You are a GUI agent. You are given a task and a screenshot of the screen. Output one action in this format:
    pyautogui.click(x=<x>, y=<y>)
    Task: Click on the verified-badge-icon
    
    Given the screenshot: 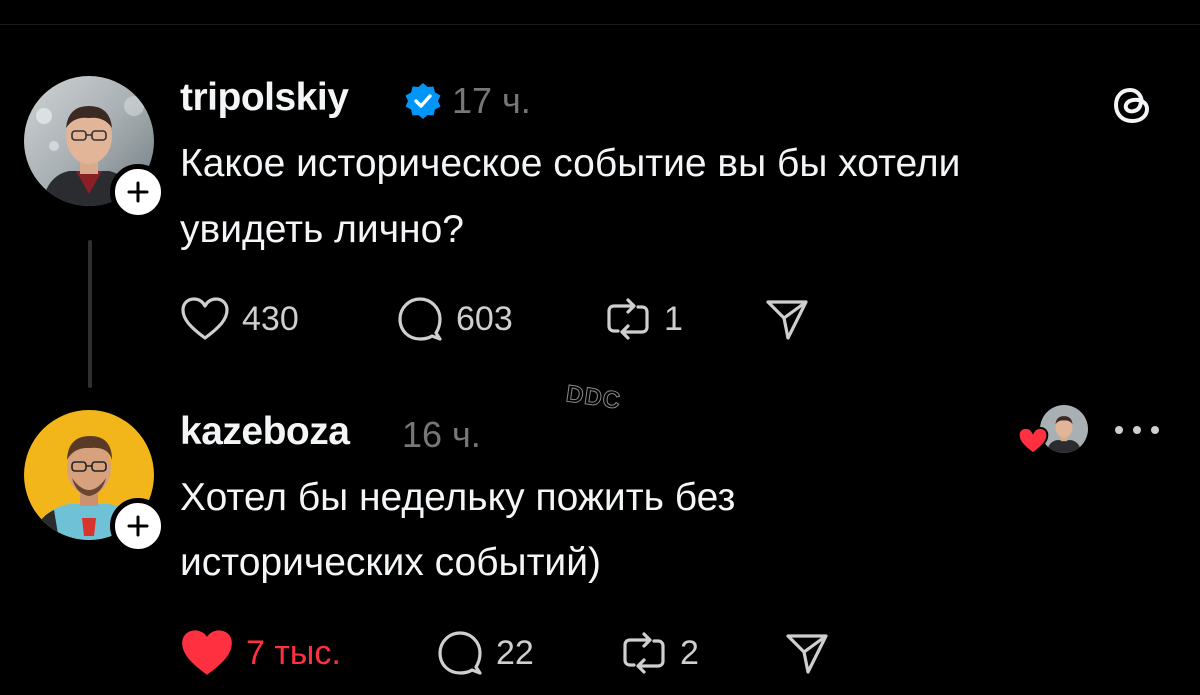 What is the action you would take?
    pyautogui.click(x=423, y=101)
    